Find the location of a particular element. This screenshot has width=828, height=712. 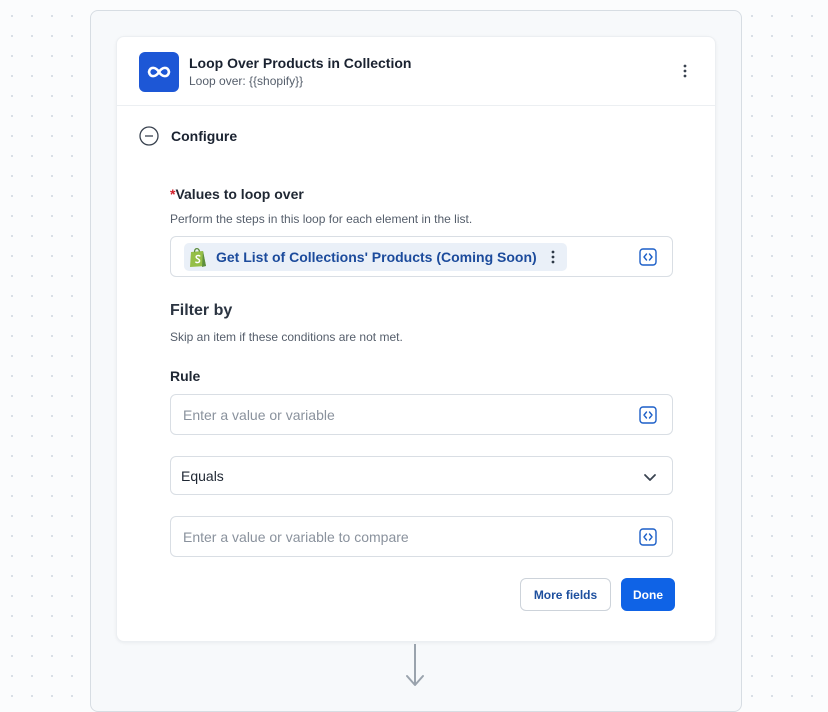

done-button: Done is located at coordinates (648, 594).